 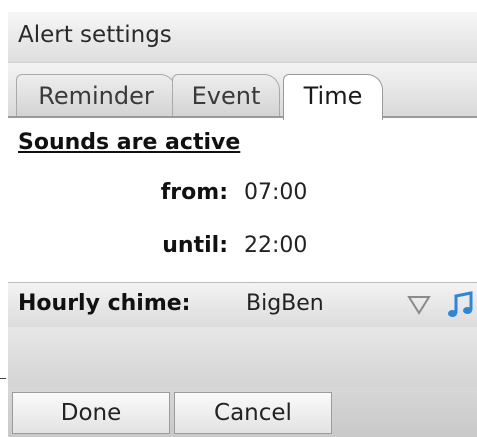 What do you see at coordinates (333, 97) in the screenshot?
I see `tab-time: Time` at bounding box center [333, 97].